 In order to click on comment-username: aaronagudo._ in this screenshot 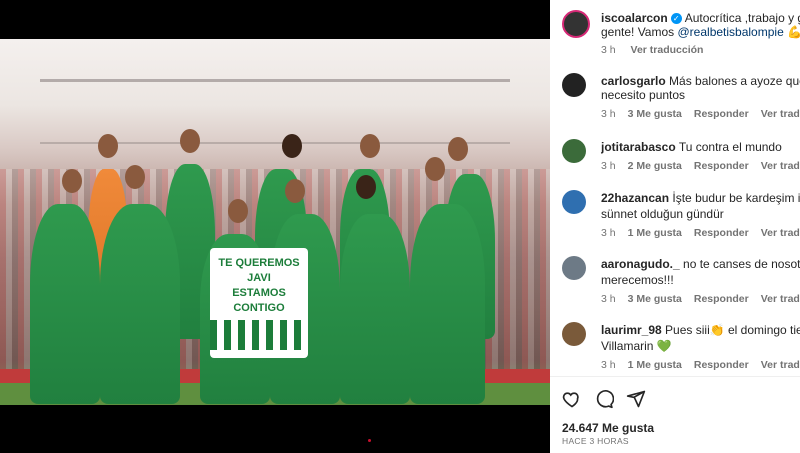, I will do `click(640, 264)`.